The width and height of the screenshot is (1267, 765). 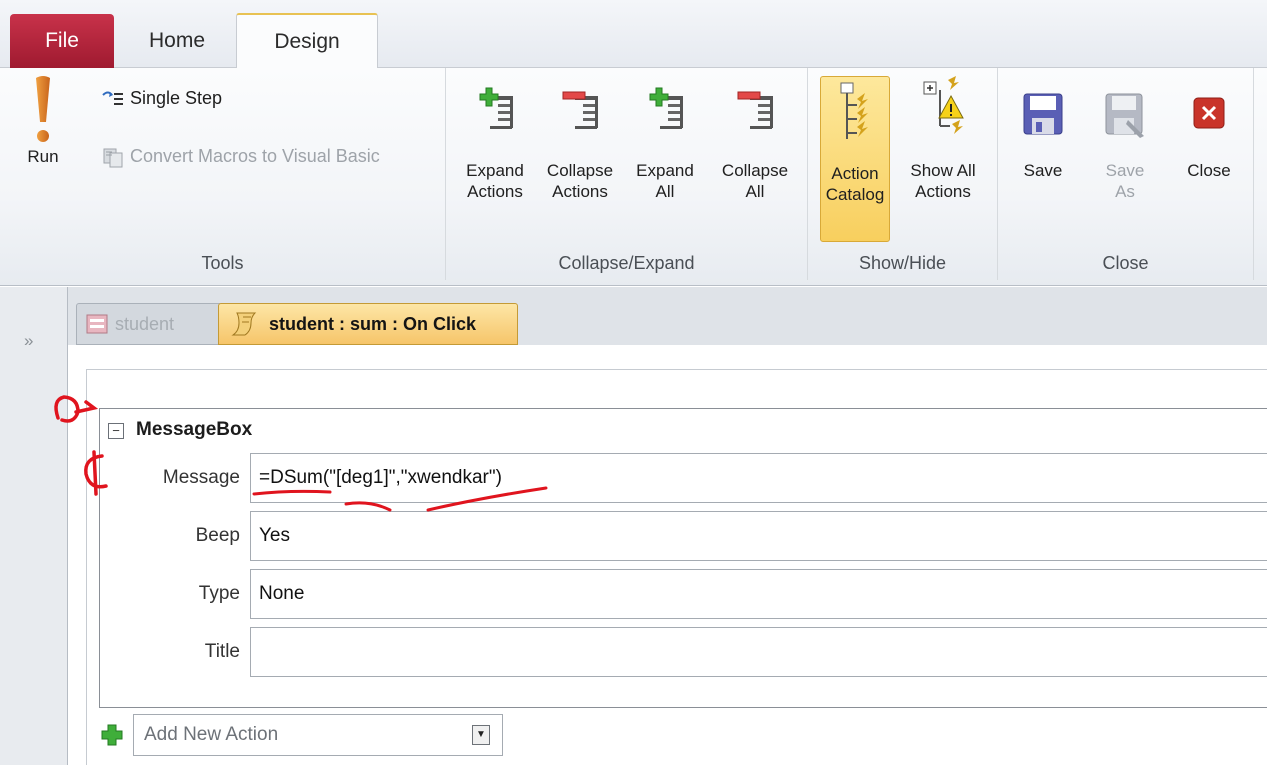 What do you see at coordinates (580, 138) in the screenshot?
I see `collapse-actions-button: Collapse Actions` at bounding box center [580, 138].